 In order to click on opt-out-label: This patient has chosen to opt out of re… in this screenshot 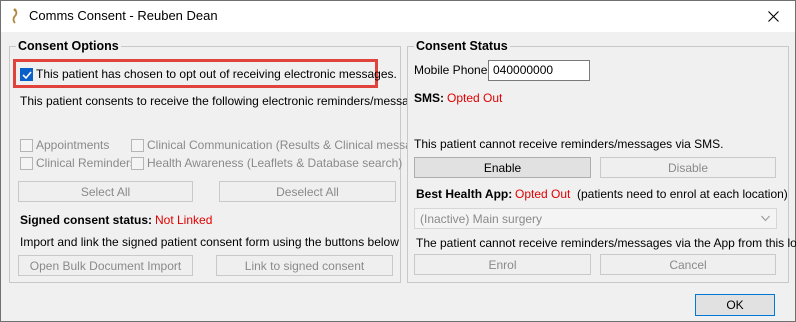, I will do `click(216, 74)`.